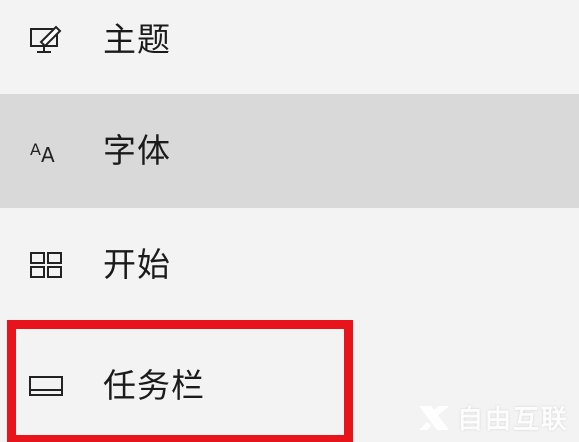  What do you see at coordinates (137, 150) in the screenshot?
I see `nav-item-label: 字体` at bounding box center [137, 150].